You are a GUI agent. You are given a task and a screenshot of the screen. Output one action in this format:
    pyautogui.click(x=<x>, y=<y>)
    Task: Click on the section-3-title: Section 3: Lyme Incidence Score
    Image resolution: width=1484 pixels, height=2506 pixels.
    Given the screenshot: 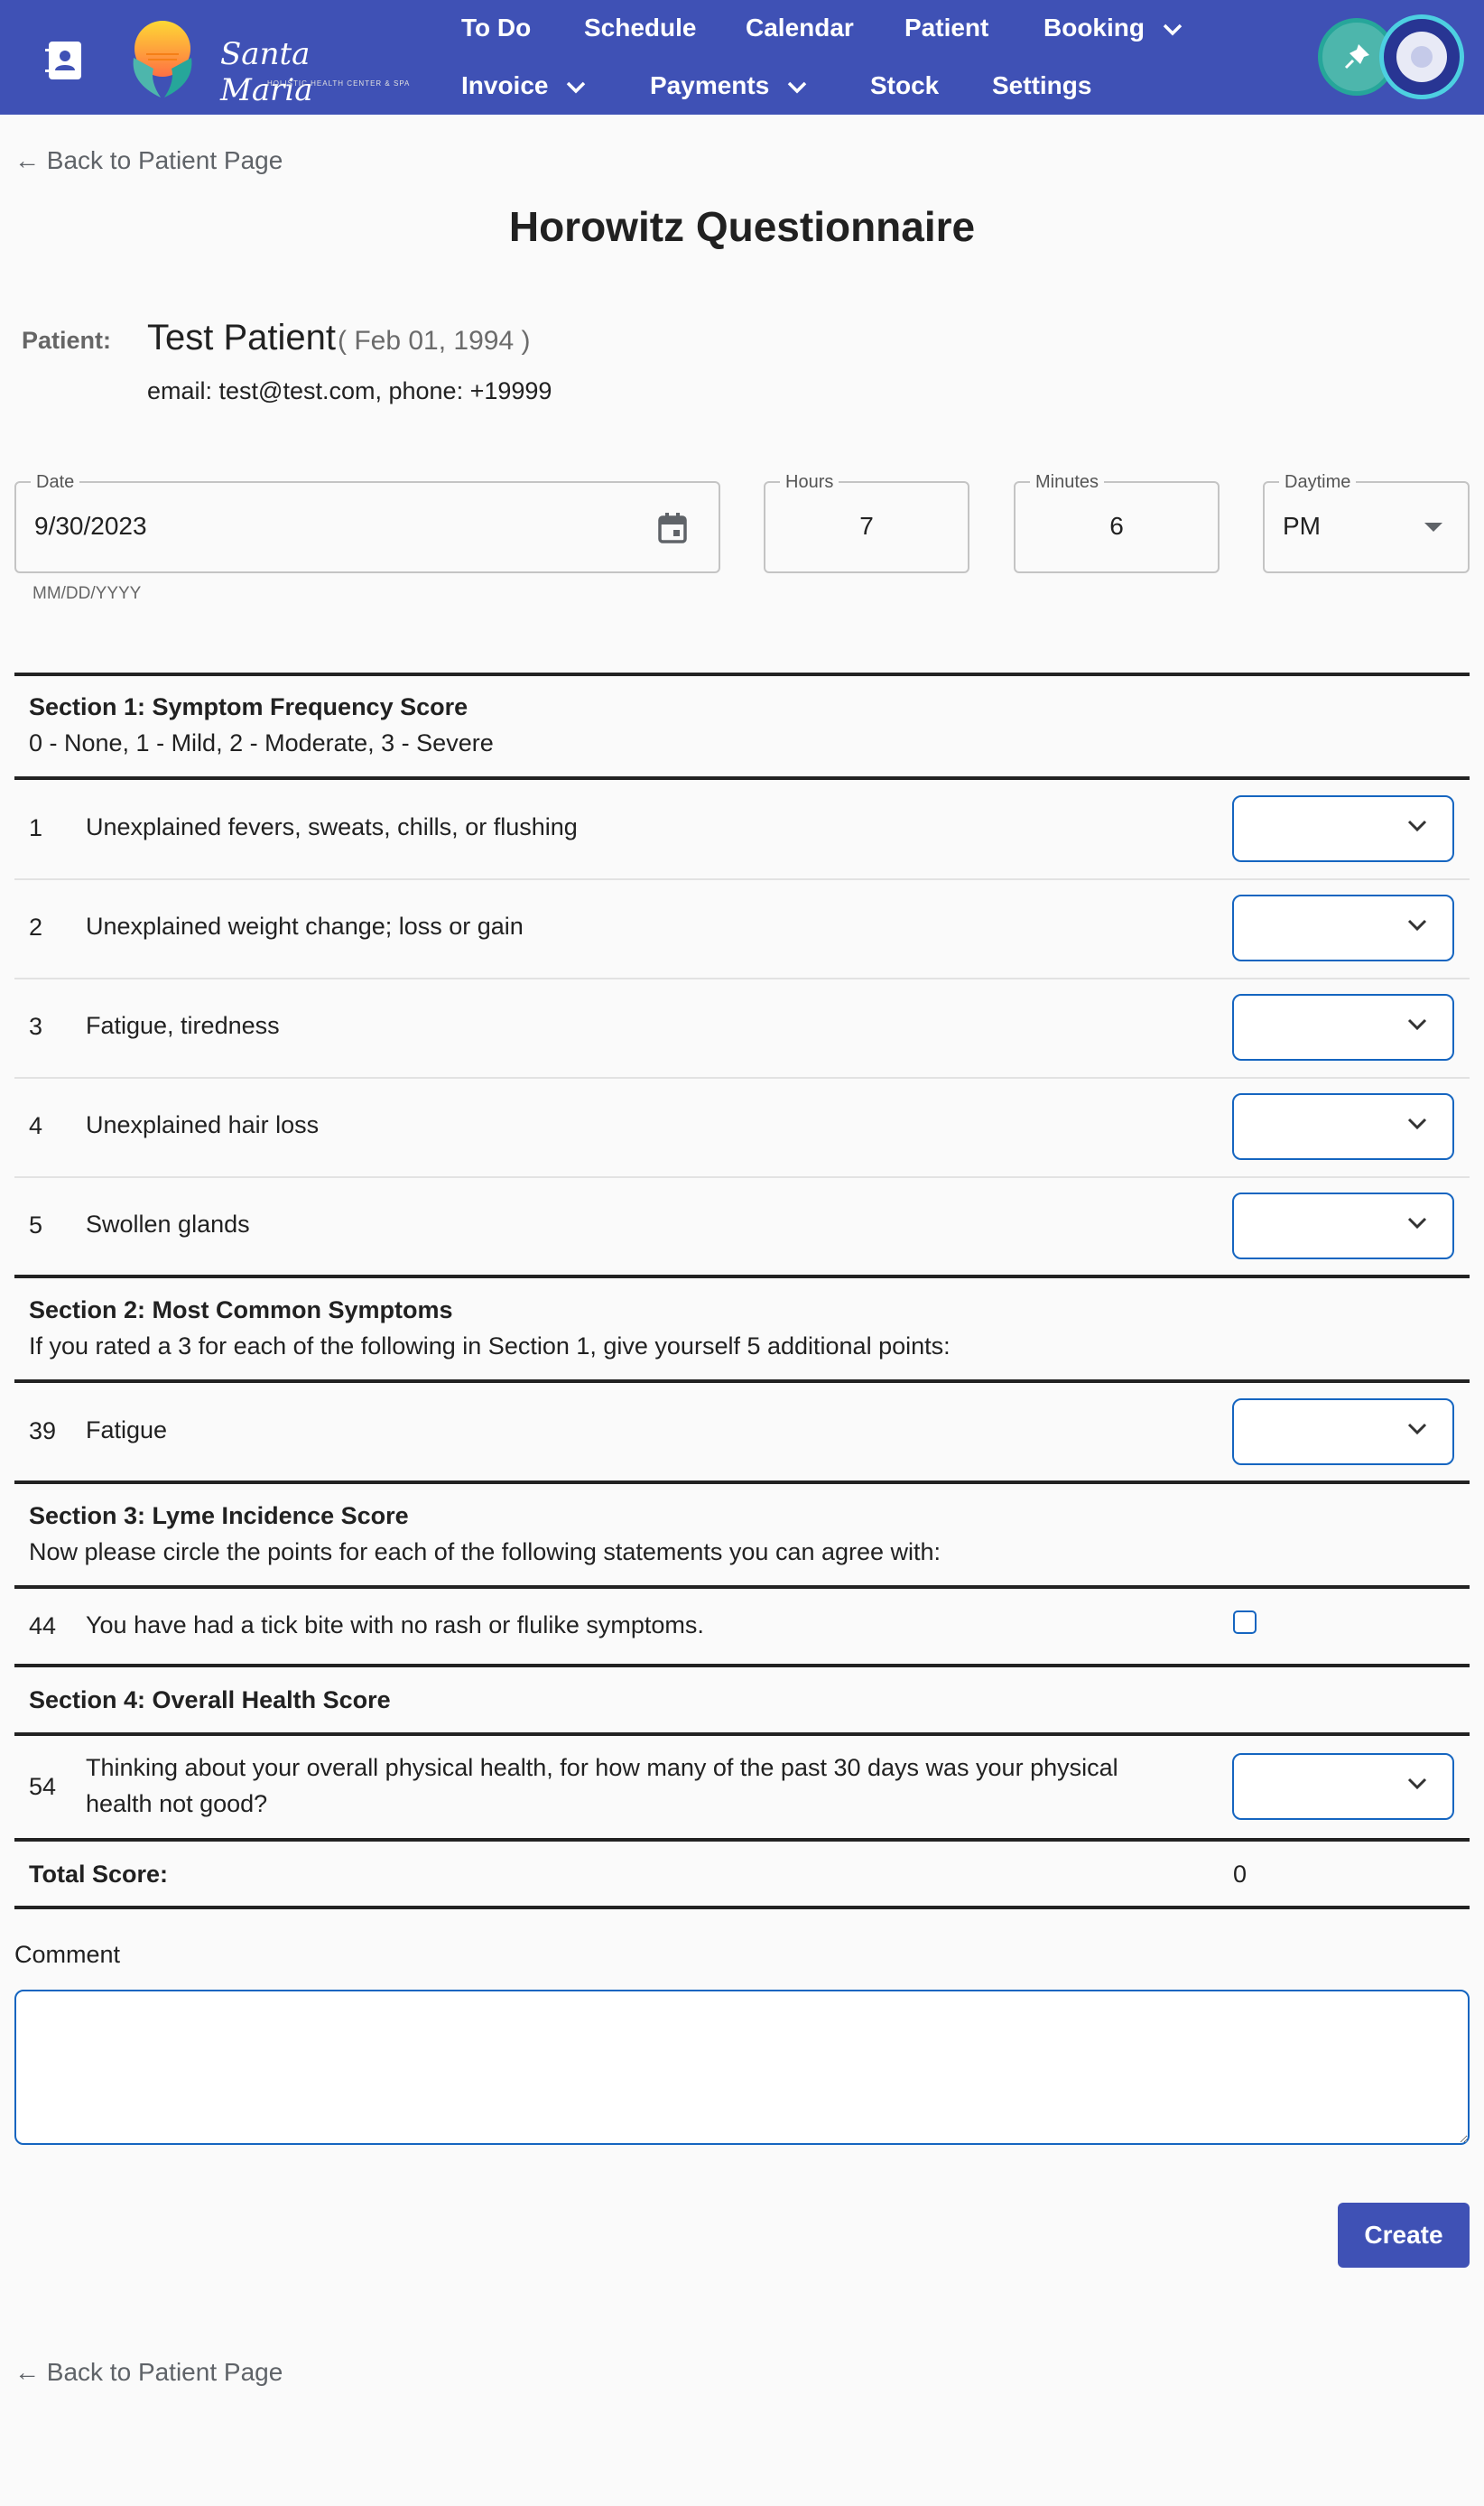 What is the action you would take?
    pyautogui.click(x=219, y=1515)
    